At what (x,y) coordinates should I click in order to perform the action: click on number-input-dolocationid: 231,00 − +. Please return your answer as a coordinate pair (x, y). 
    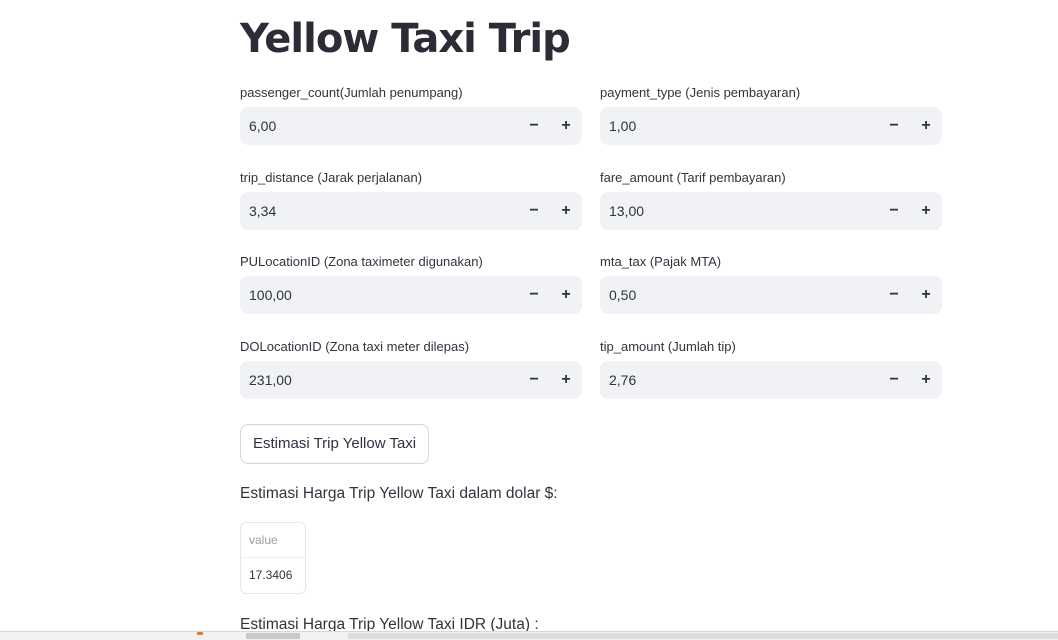
    Looking at the image, I should click on (411, 379).